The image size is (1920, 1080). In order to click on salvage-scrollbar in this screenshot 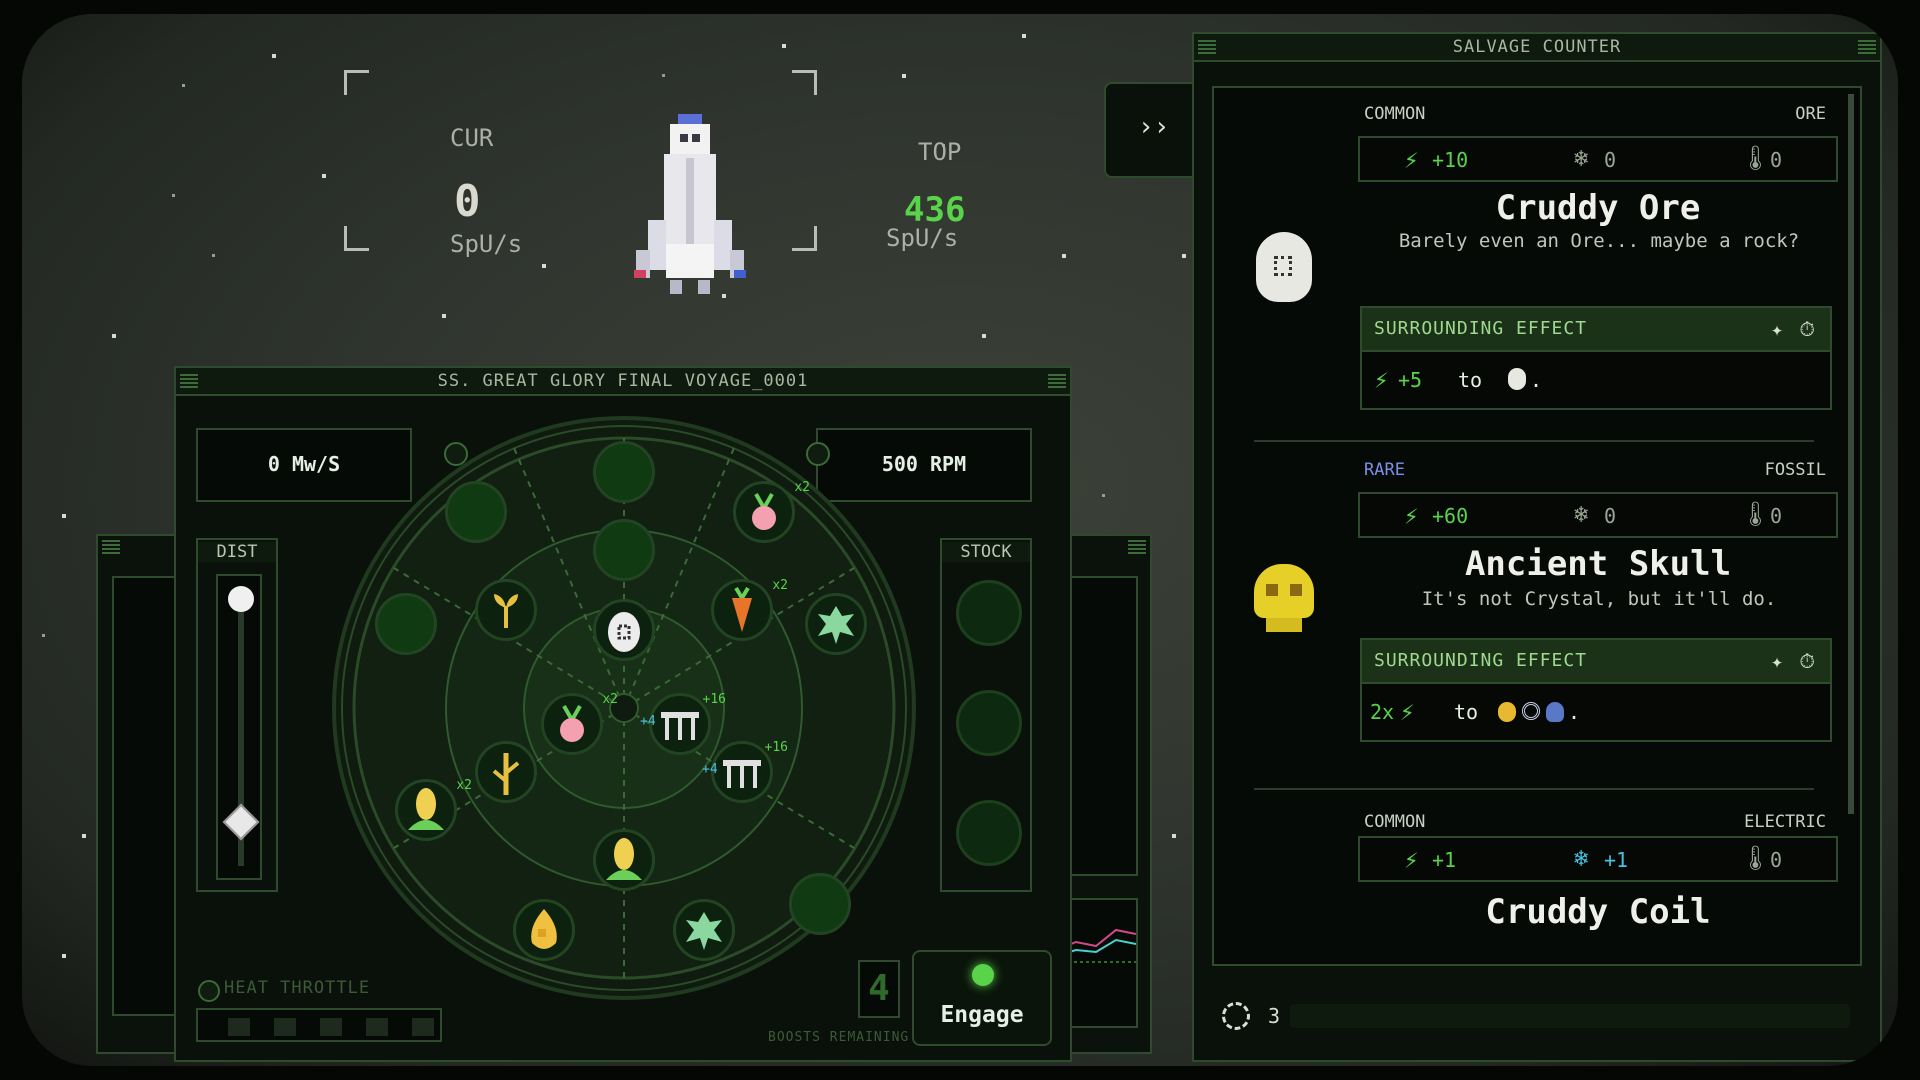, I will do `click(1851, 454)`.